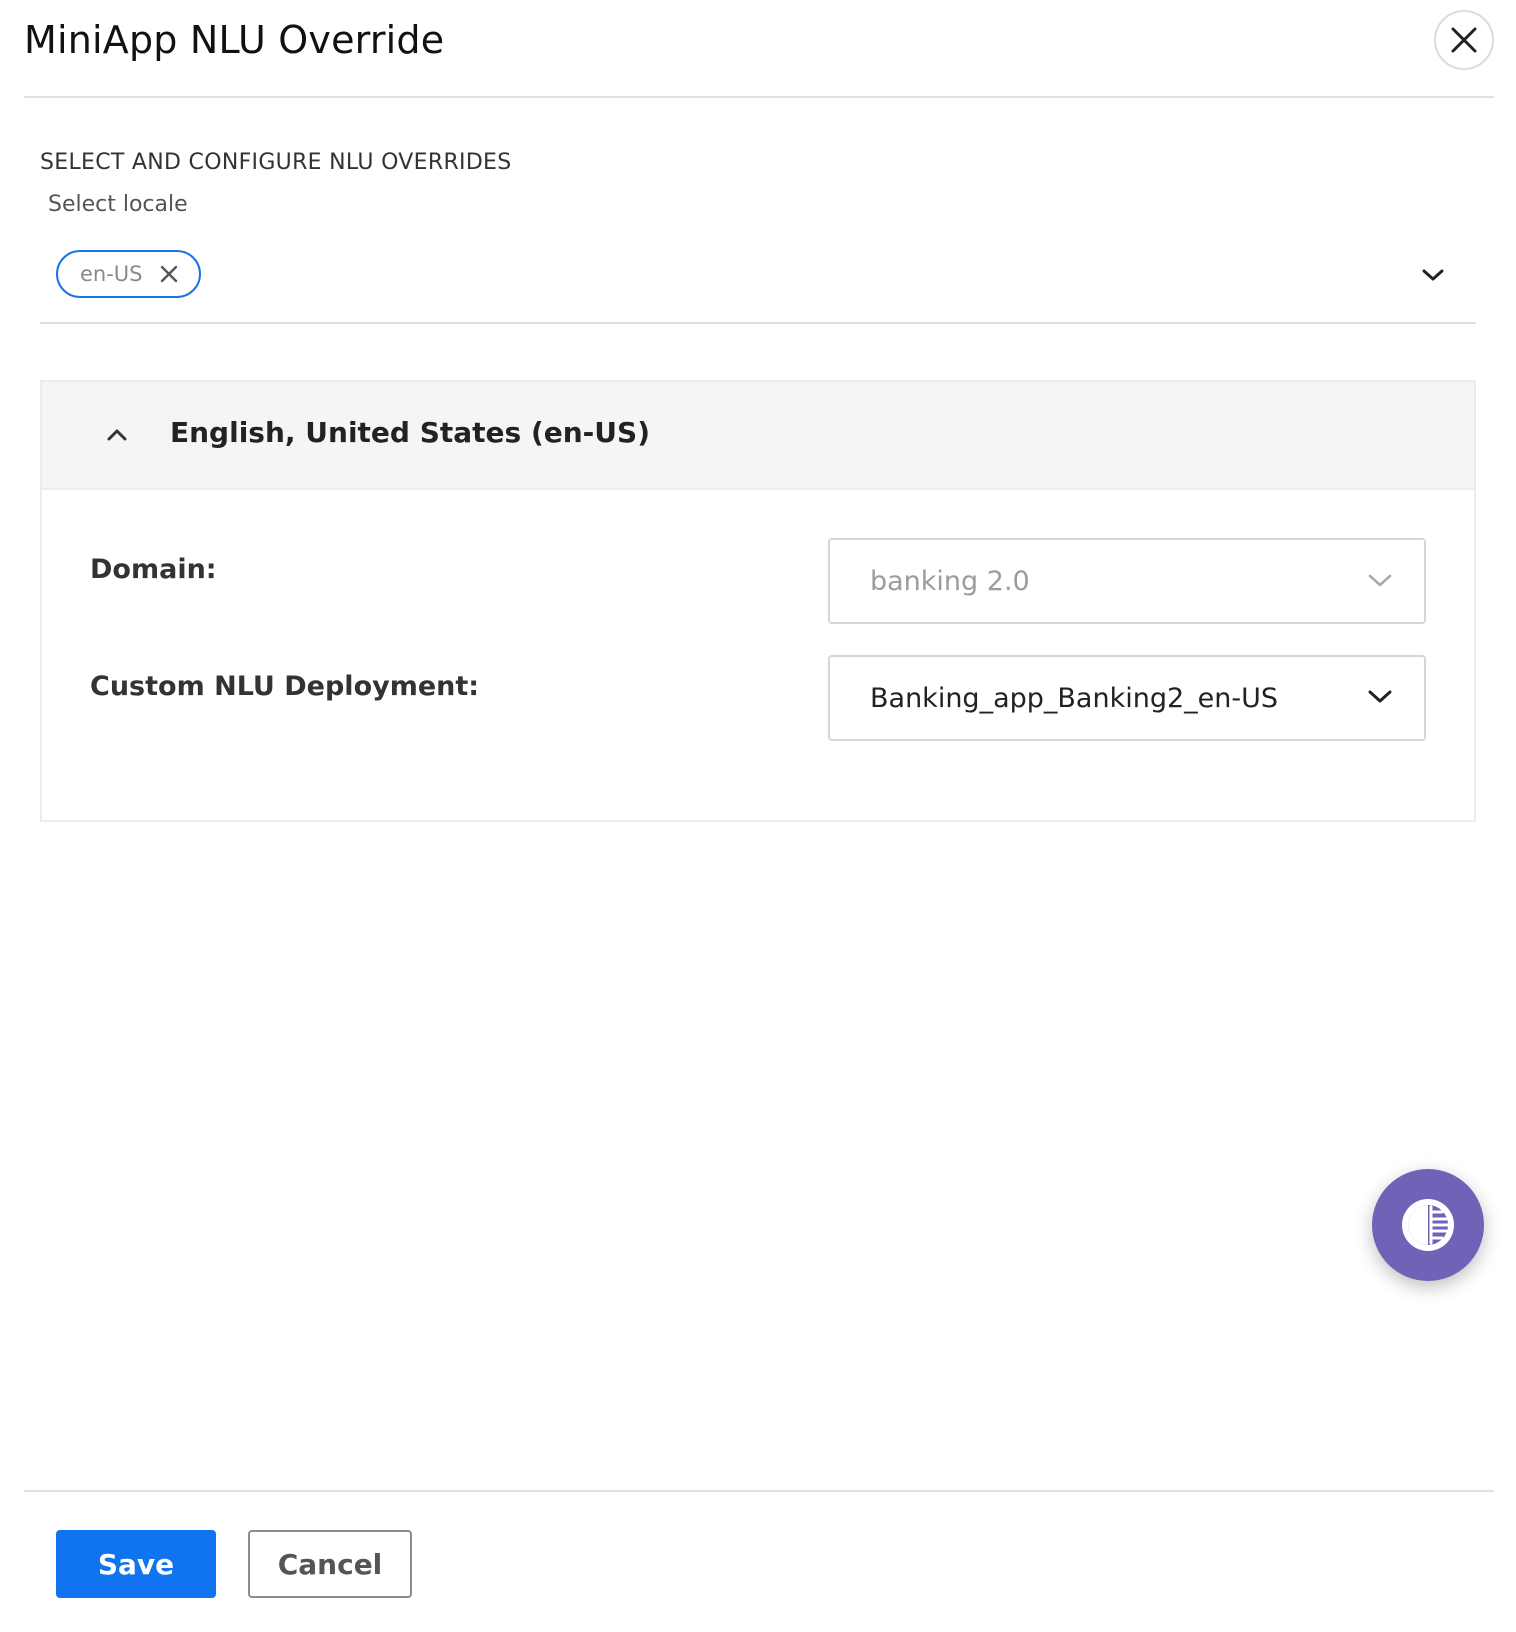 Image resolution: width=1516 pixels, height=1632 pixels. I want to click on accordion-header: English, United States (en-US), so click(758, 436).